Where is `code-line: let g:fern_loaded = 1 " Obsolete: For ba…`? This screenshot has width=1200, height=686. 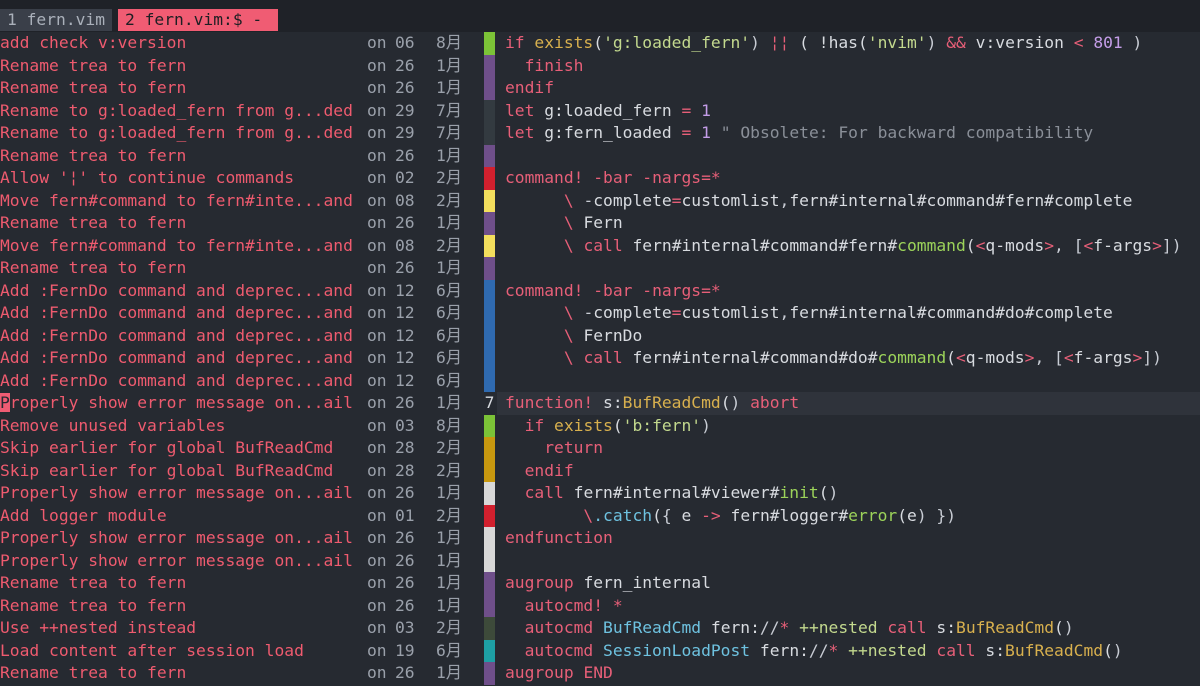 code-line: let g:fern_loaded = 1 " Obsolete: For ba… is located at coordinates (848, 133).